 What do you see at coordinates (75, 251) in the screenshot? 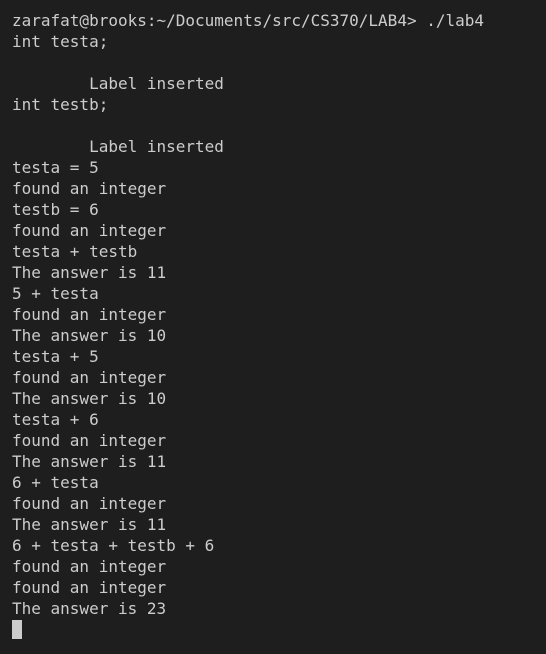
I see `output-line: testa + testb` at bounding box center [75, 251].